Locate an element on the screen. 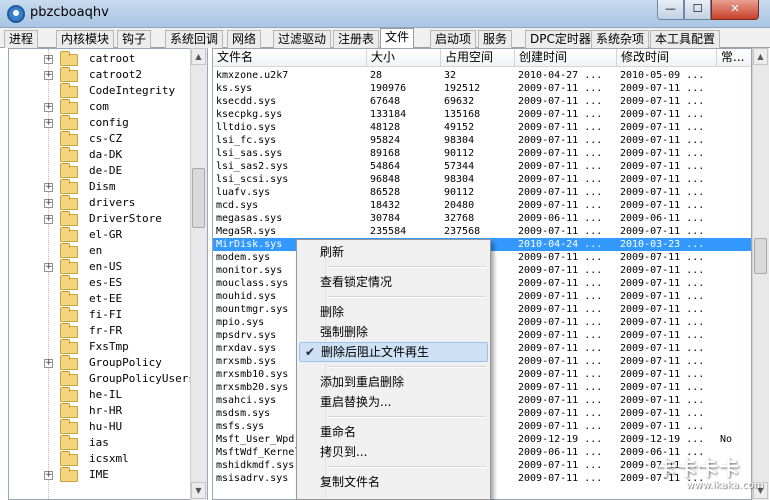  tree-item: + drivers is located at coordinates (99, 203).